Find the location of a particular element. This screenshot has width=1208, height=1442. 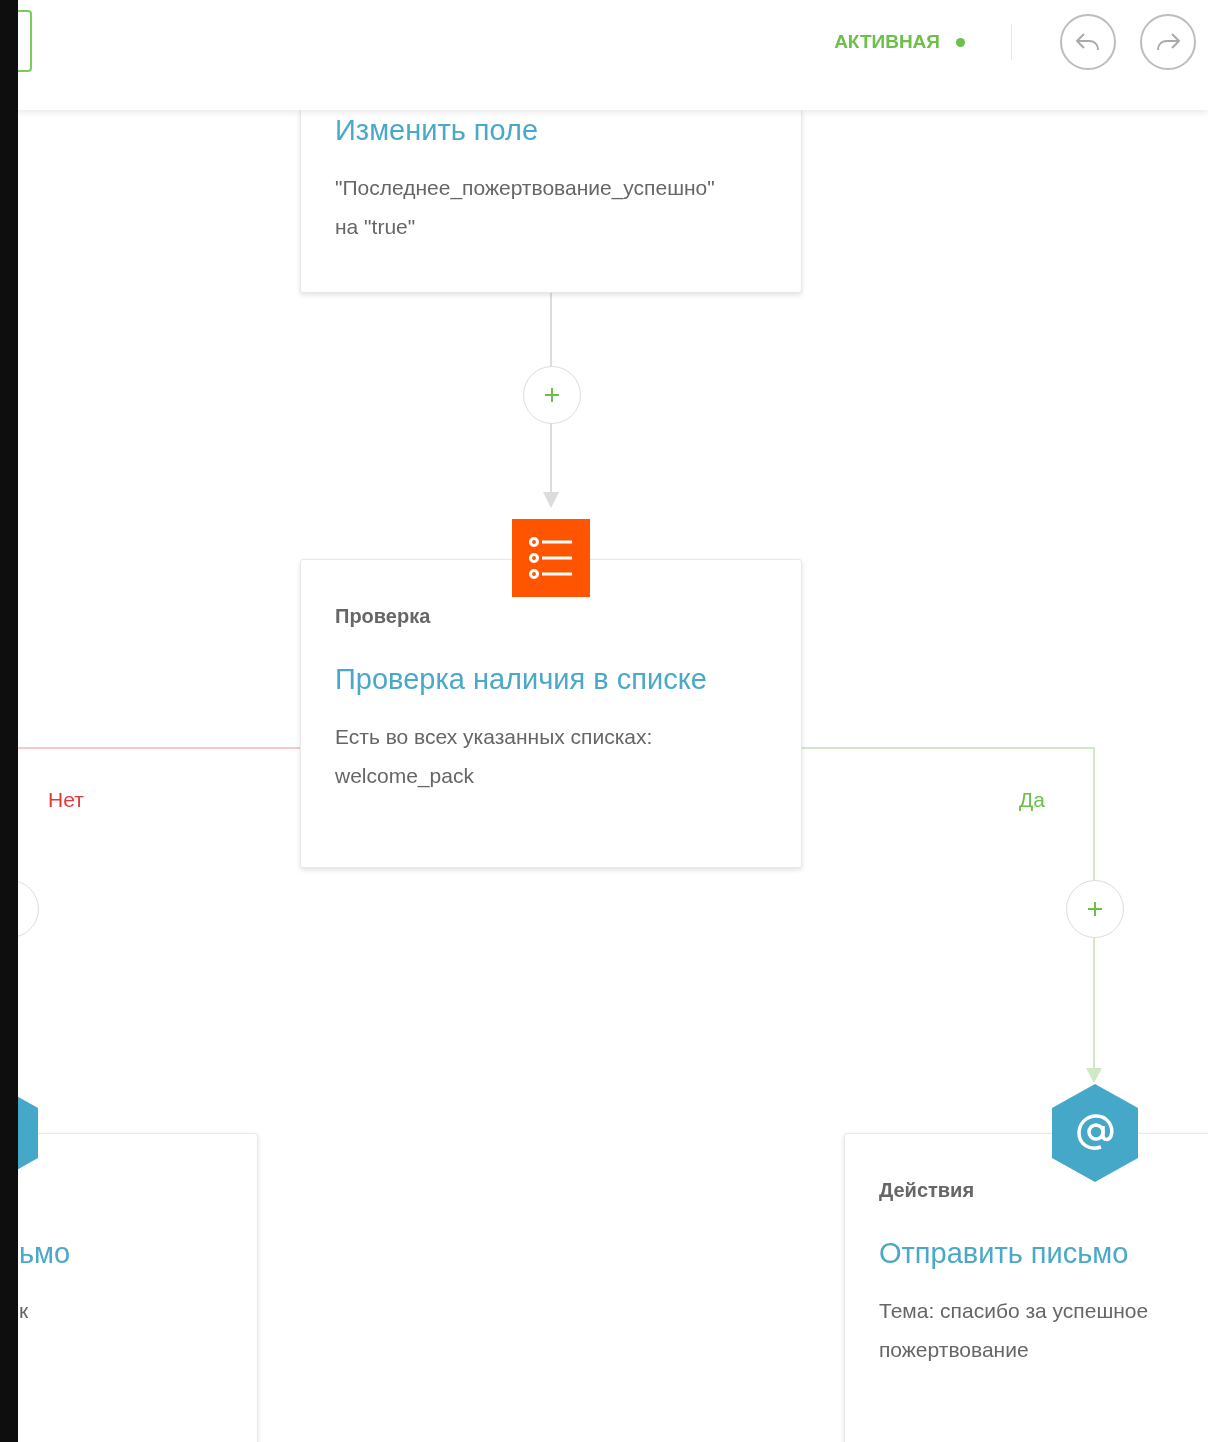

step-card: Действия Отправить письмо Тема: спасибо за успешное пожертвование is located at coordinates (1026, 1287).